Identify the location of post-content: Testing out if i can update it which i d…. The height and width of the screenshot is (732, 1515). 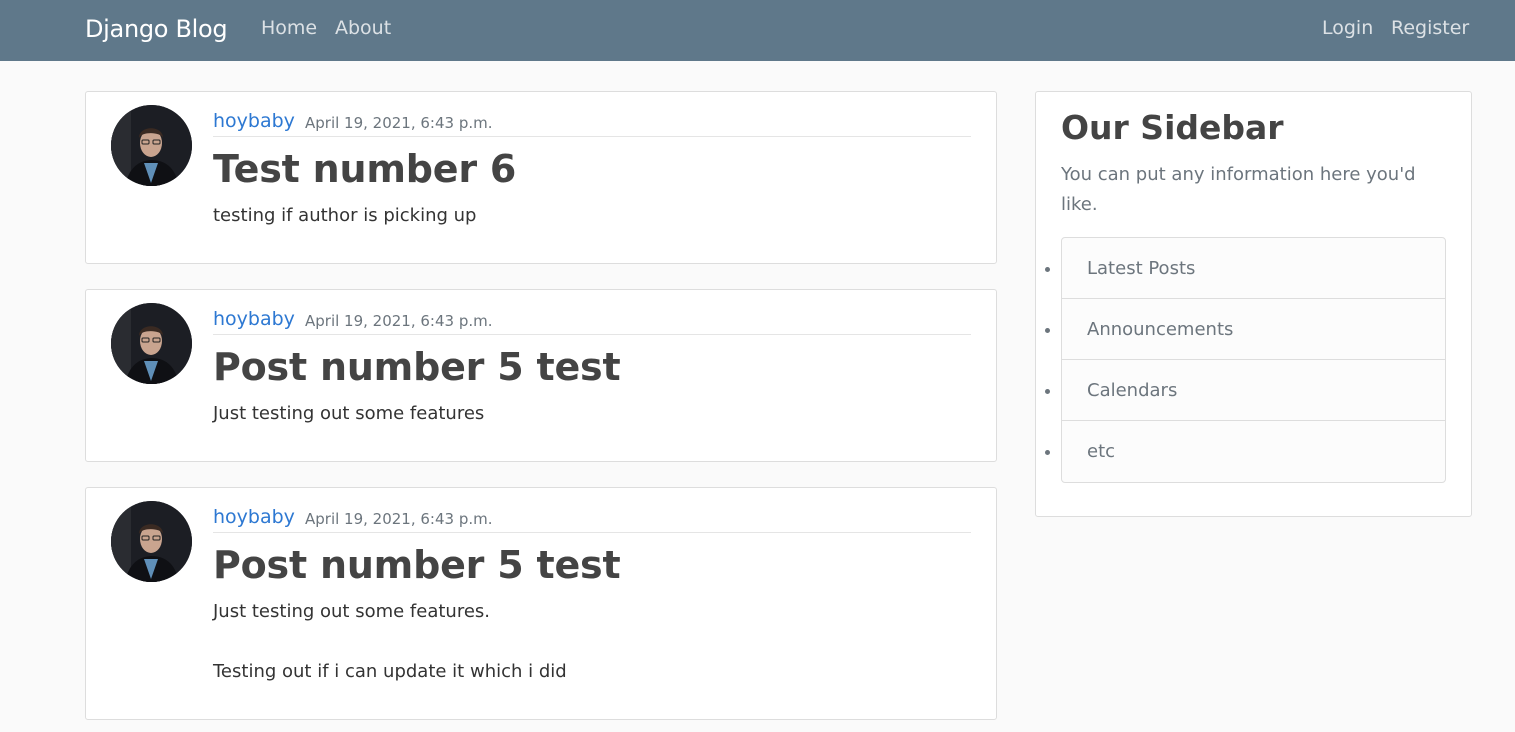
(390, 671).